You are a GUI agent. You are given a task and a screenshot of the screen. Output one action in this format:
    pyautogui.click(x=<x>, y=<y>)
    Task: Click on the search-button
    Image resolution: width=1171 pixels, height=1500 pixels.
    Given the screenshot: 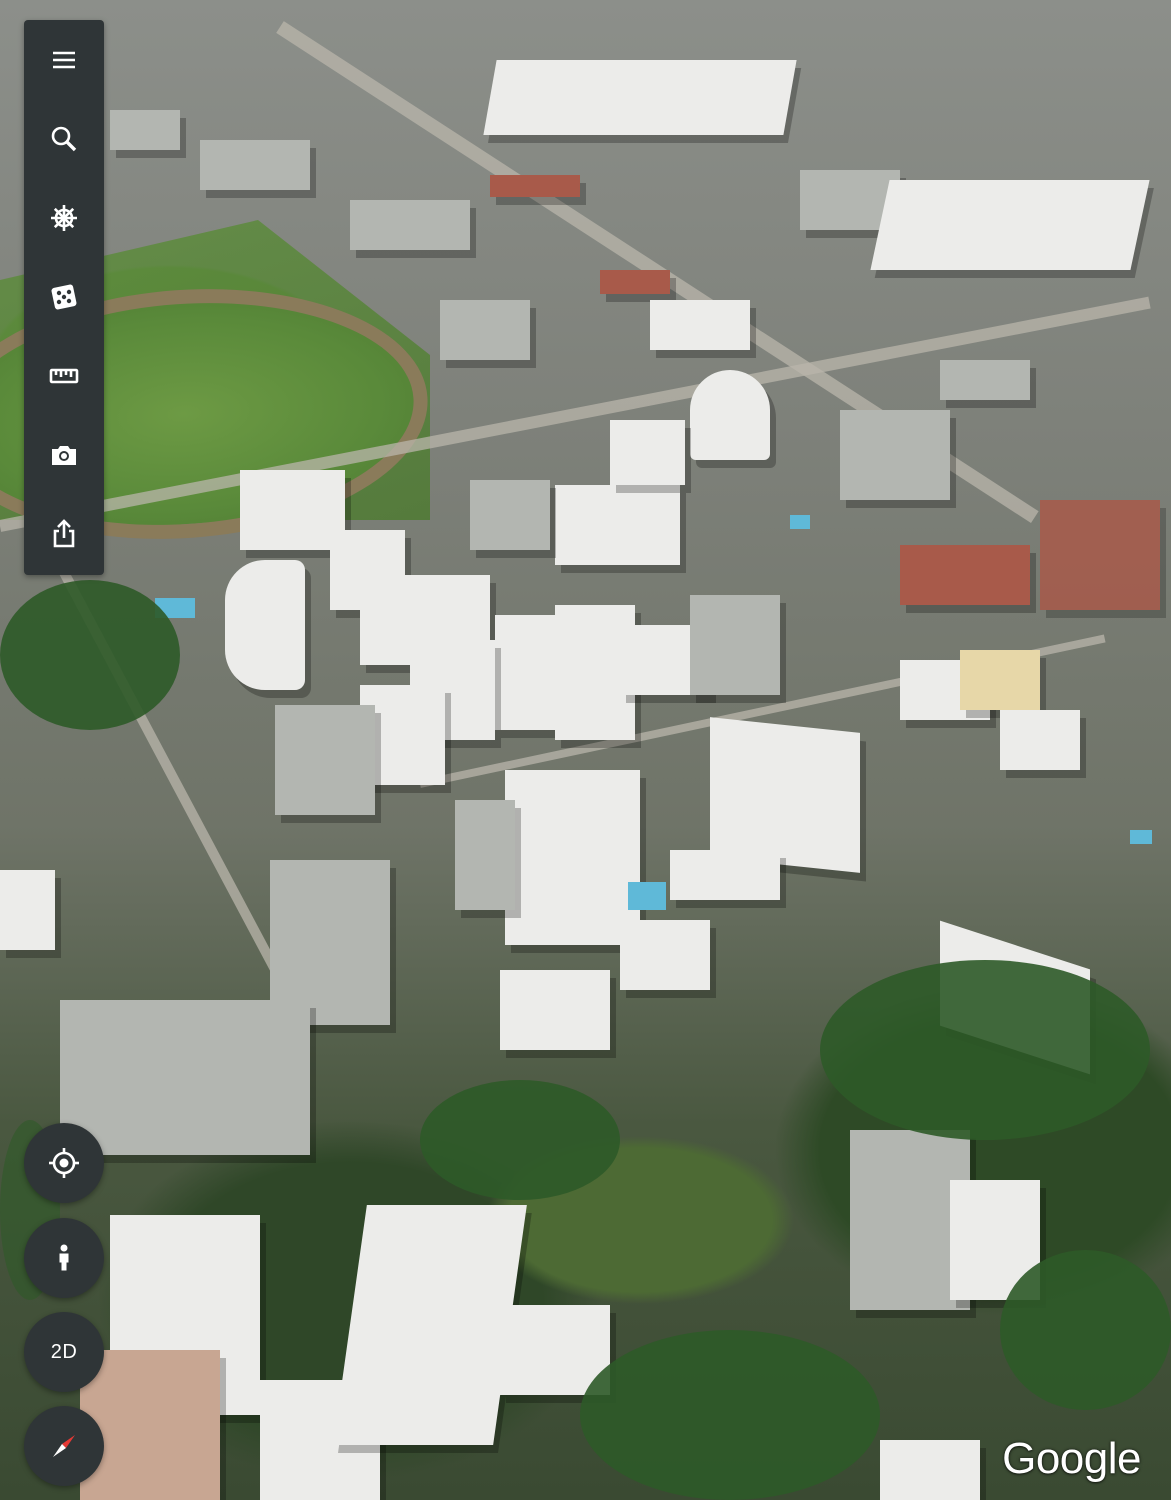 What is the action you would take?
    pyautogui.click(x=64, y=139)
    